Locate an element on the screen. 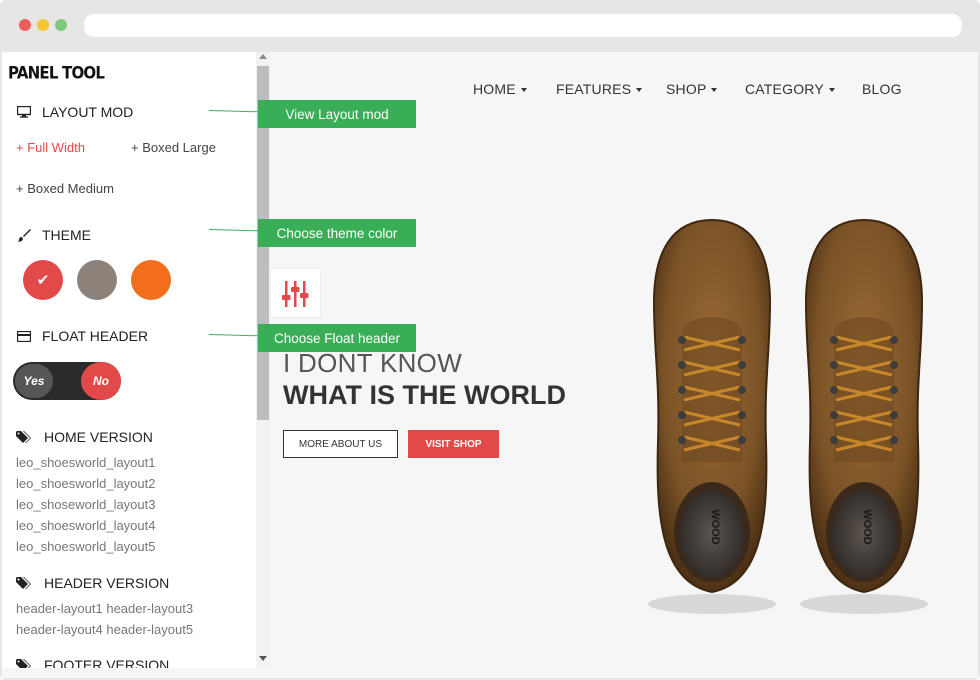  nav-shop: SHOP is located at coordinates (692, 89).